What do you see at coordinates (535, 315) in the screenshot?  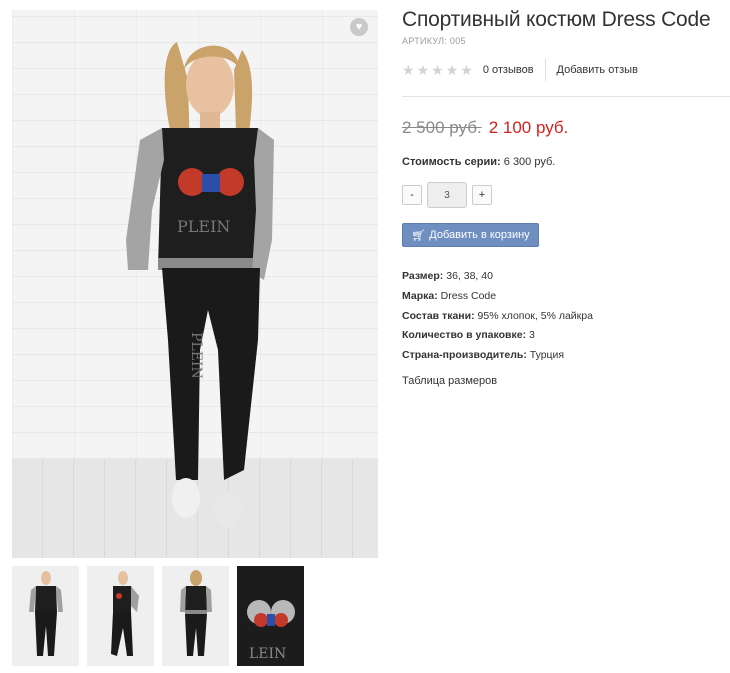 I see `attribute-value: 95% хлопок, 5% лайкра` at bounding box center [535, 315].